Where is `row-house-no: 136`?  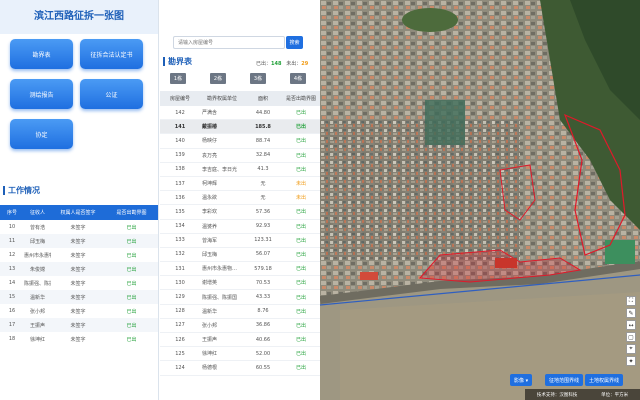 row-house-no: 136 is located at coordinates (180, 197).